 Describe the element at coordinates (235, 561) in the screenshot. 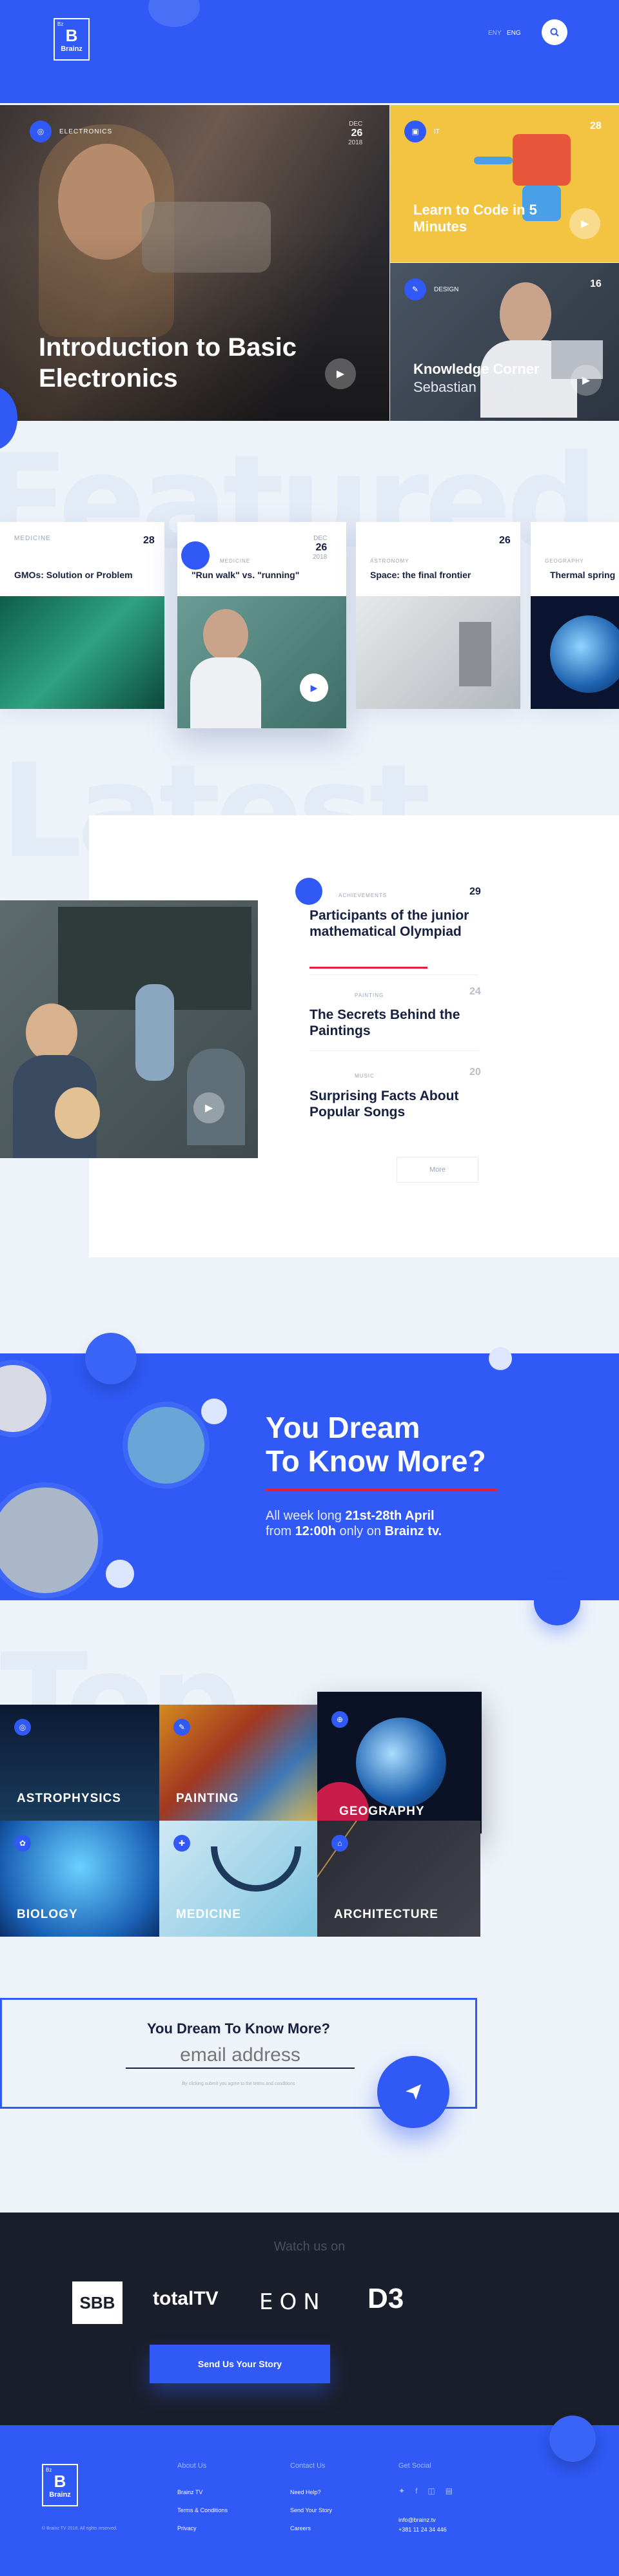

I see `featured-active-category: MEDICINE` at that location.